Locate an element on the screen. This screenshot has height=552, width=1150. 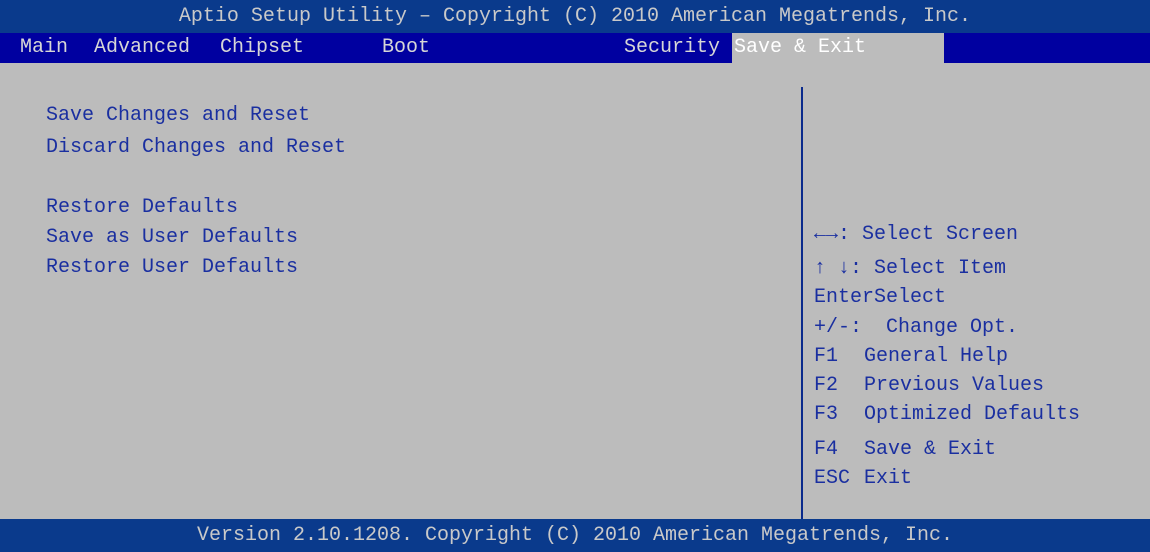
help-line-select-item: ↑ ↓: Select Item is located at coordinates (910, 269).